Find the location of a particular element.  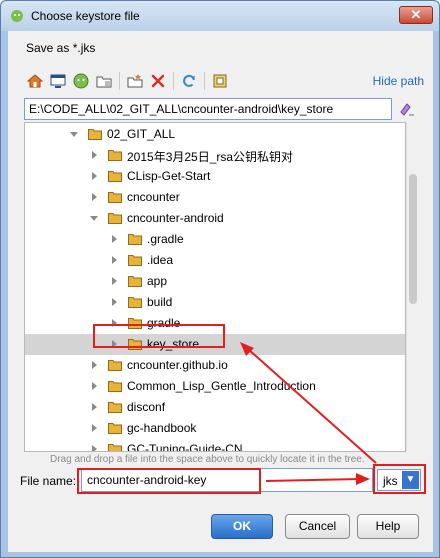

show-hidden-icon is located at coordinates (220, 81).